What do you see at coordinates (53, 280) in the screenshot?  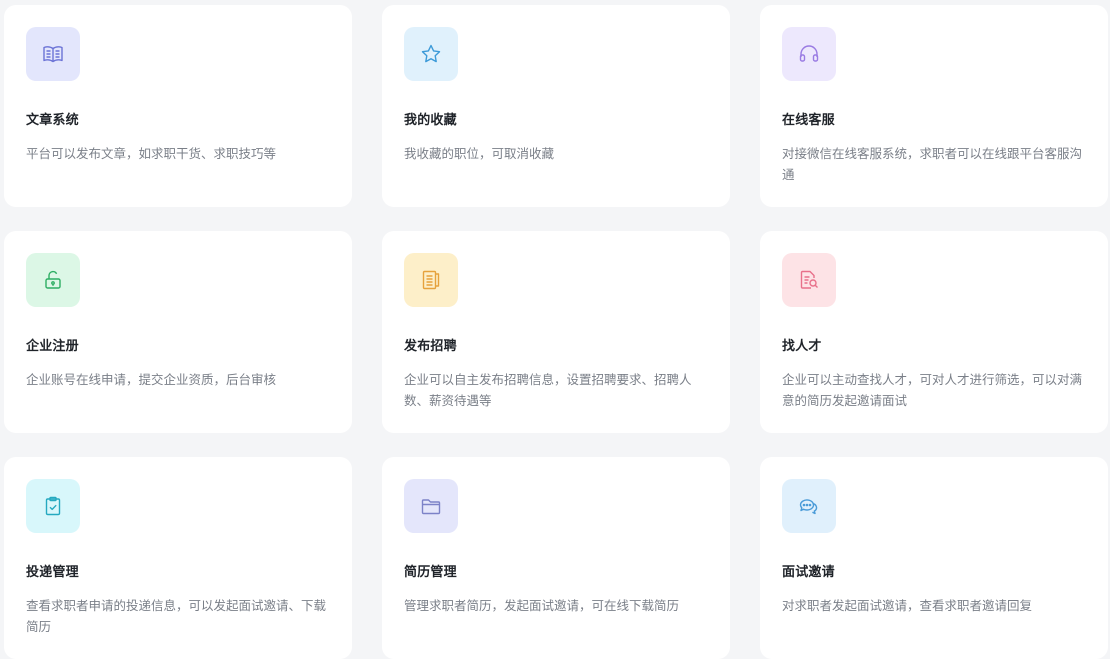 I see `unlock-icon` at bounding box center [53, 280].